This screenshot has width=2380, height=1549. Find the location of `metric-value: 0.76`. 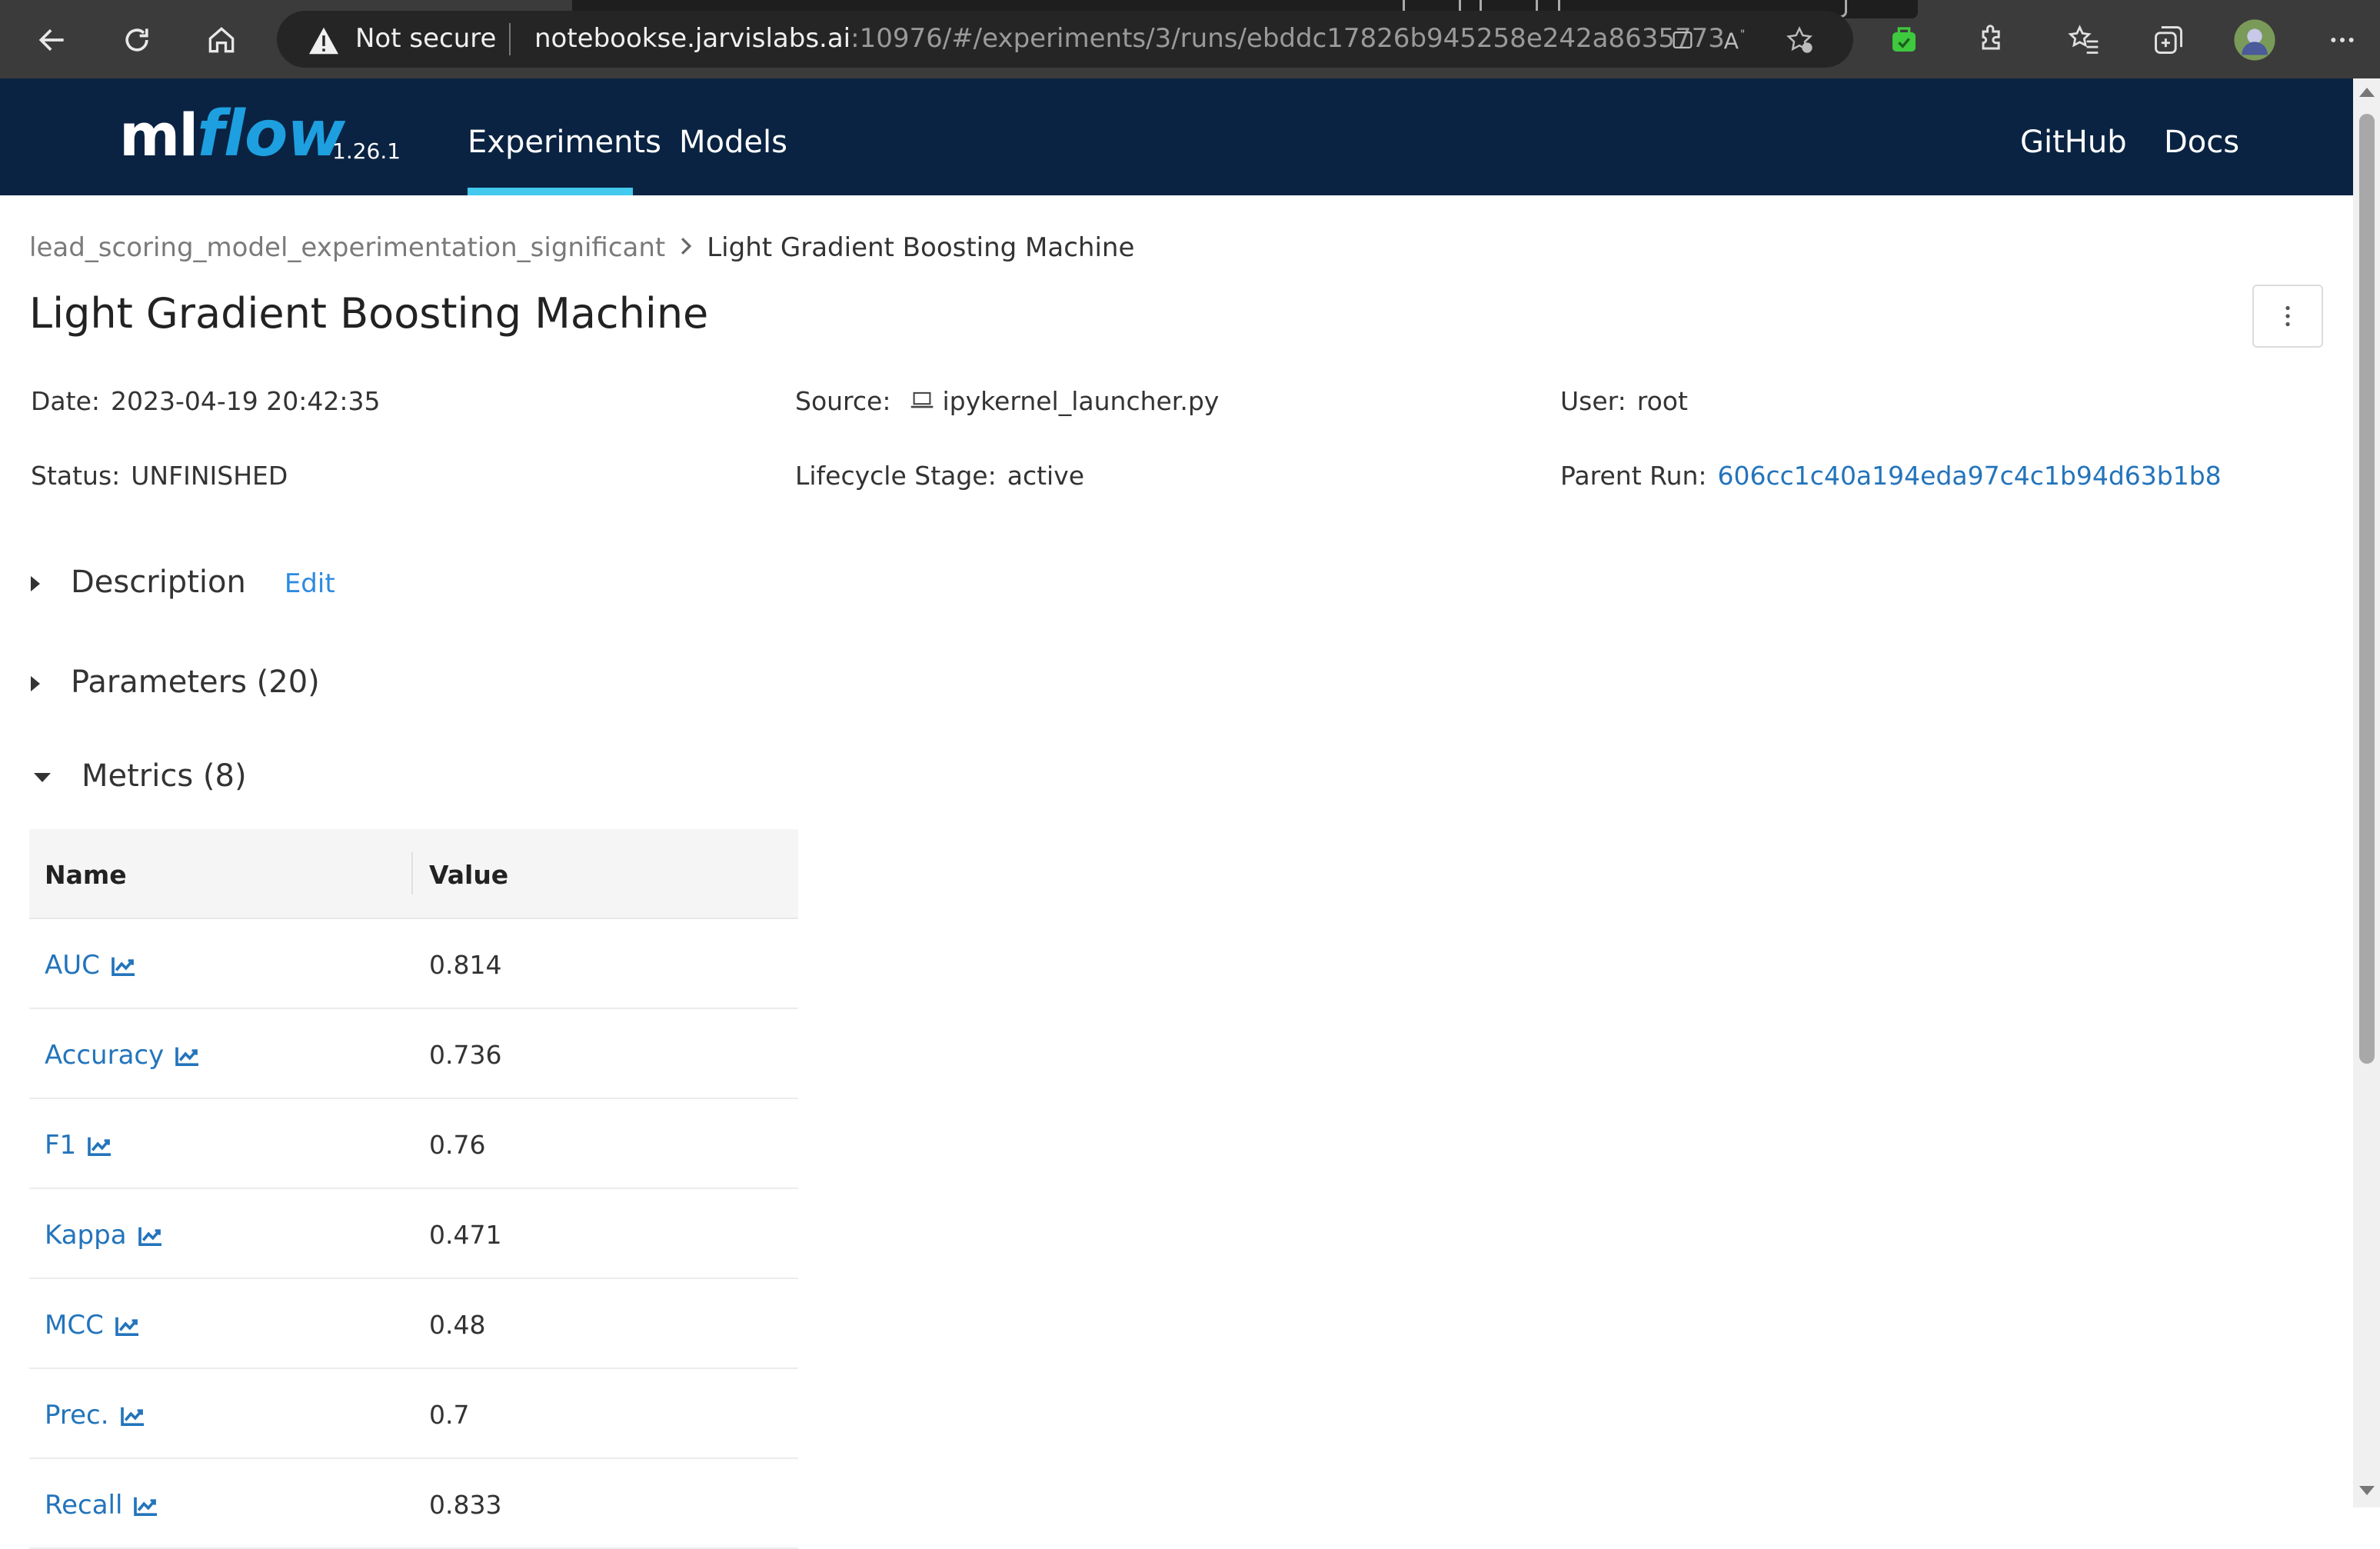

metric-value: 0.76 is located at coordinates (457, 1145).